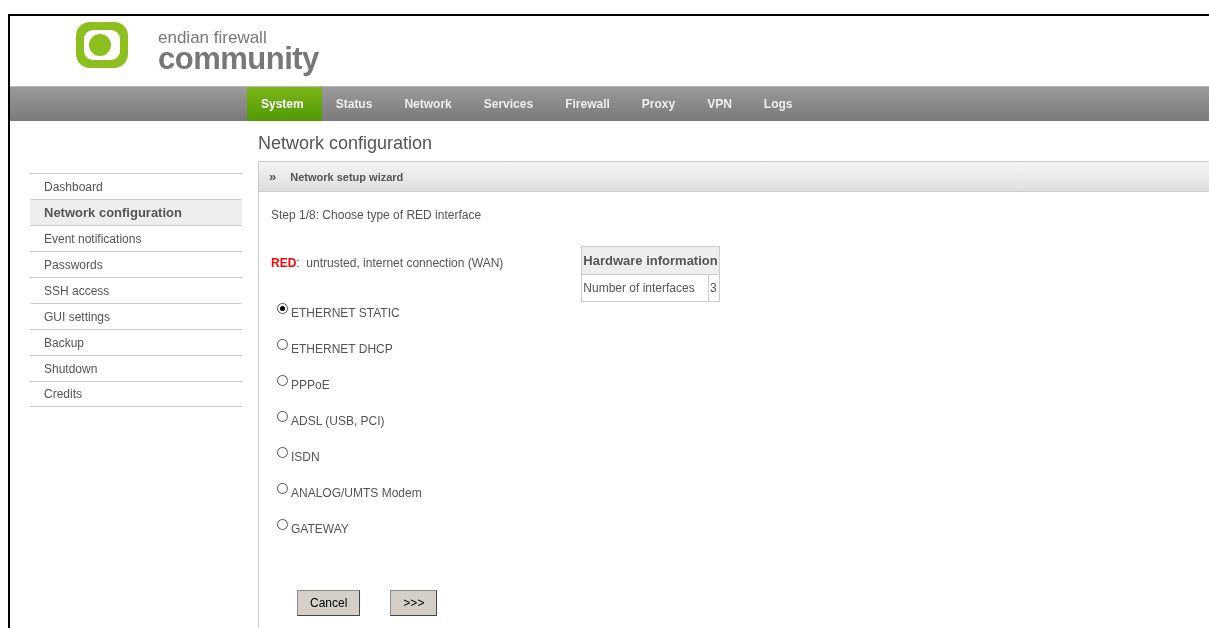 Image resolution: width=1209 pixels, height=628 pixels. Describe the element at coordinates (377, 215) in the screenshot. I see `step-text: Step 1/8: Choose type of RED interface` at that location.